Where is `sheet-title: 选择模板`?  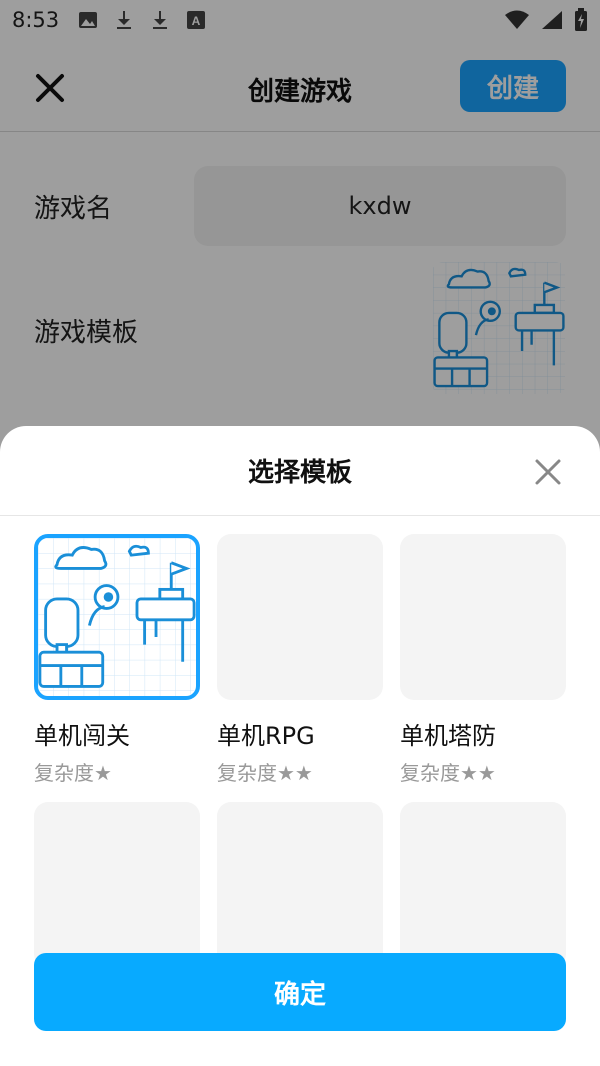
sheet-title: 选择模板 is located at coordinates (299, 473).